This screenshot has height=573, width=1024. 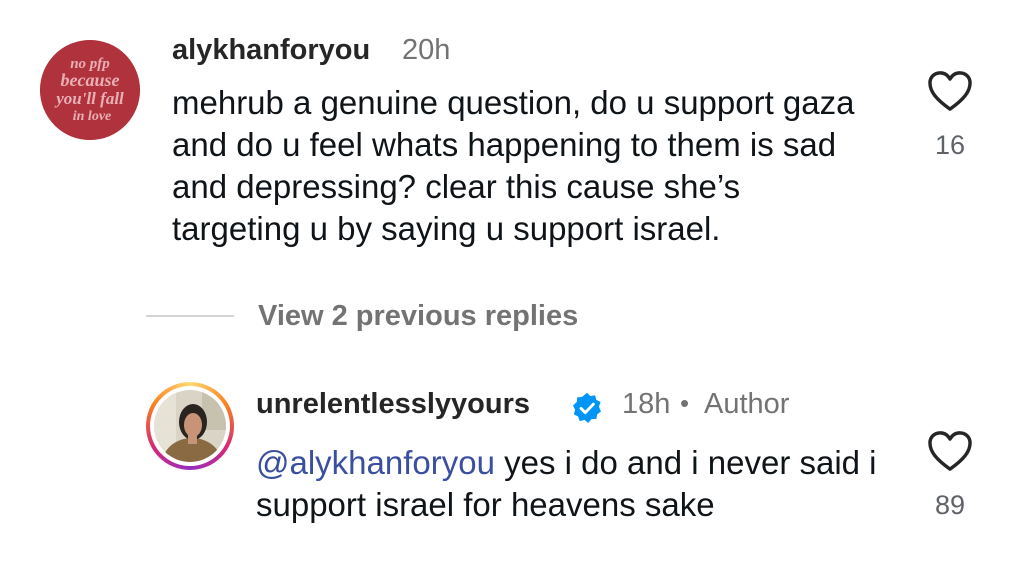 What do you see at coordinates (418, 315) in the screenshot?
I see `view-replies-label: View 2 previous replies` at bounding box center [418, 315].